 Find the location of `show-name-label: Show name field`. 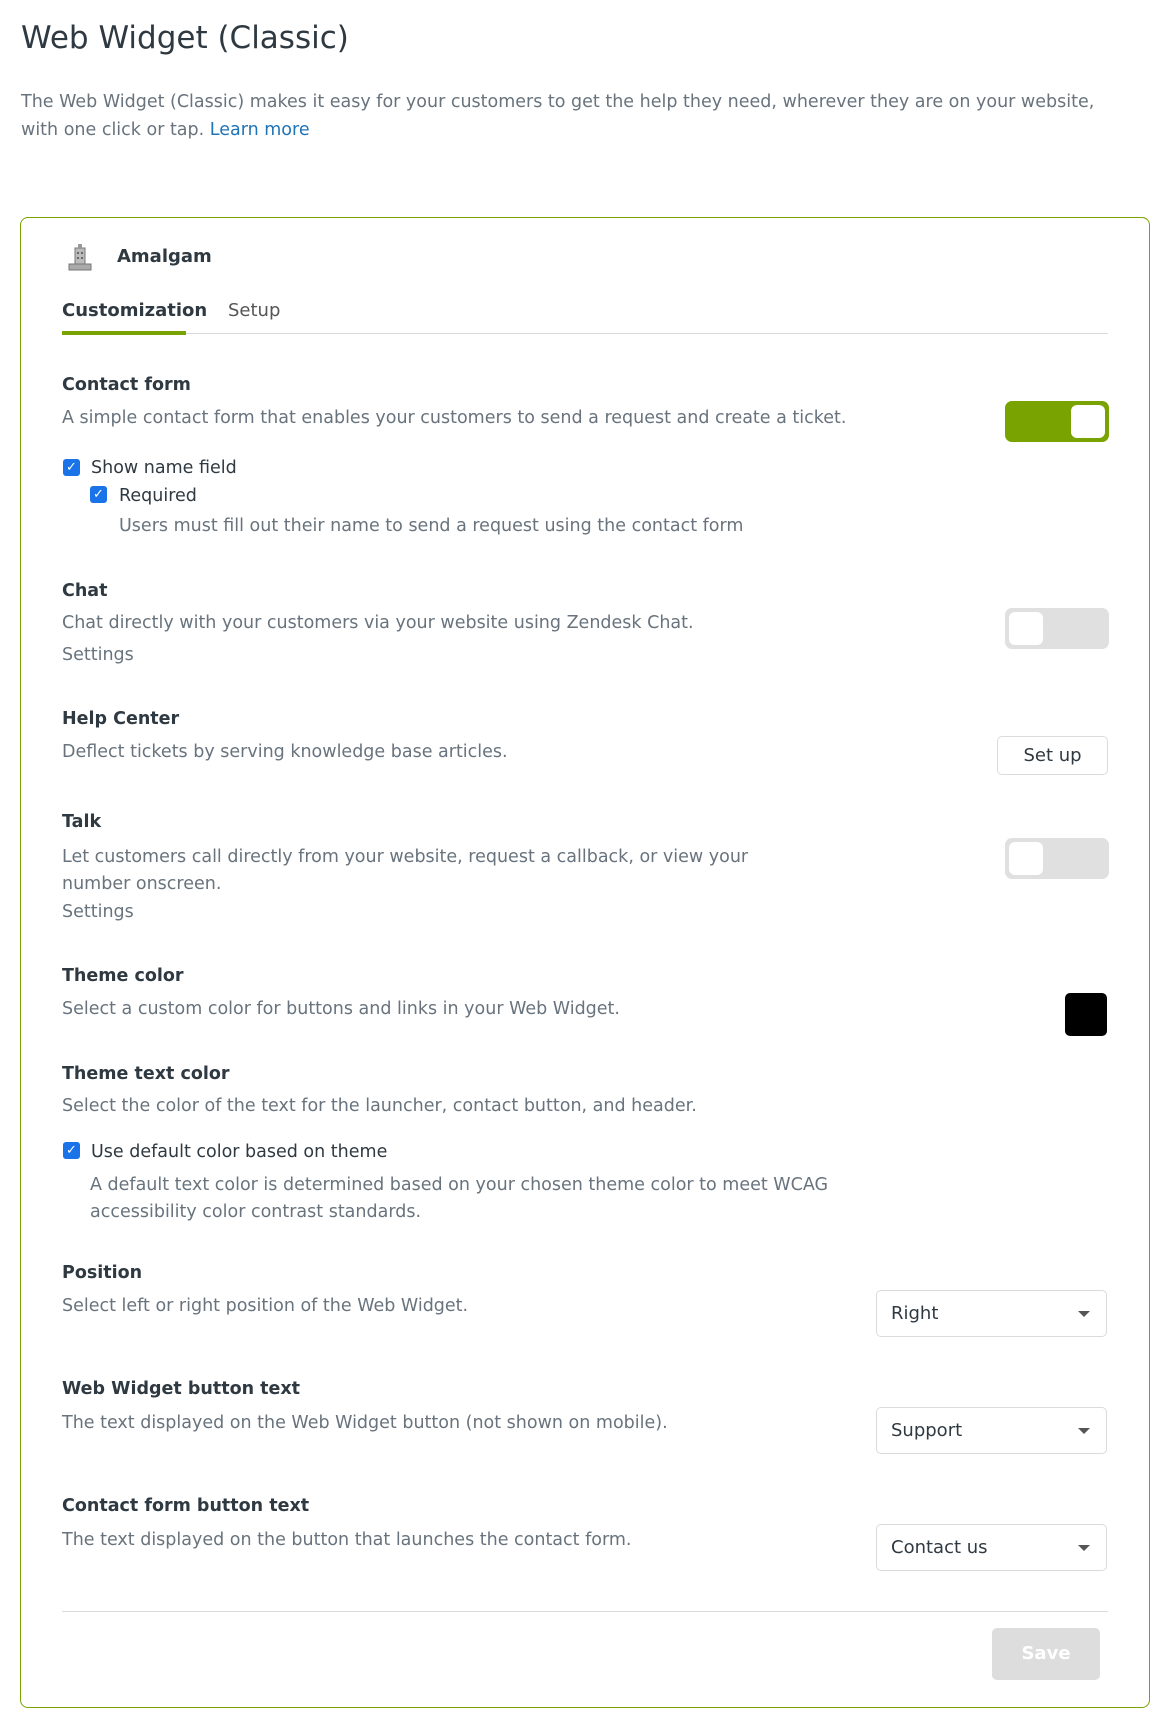

show-name-label: Show name field is located at coordinates (164, 468).